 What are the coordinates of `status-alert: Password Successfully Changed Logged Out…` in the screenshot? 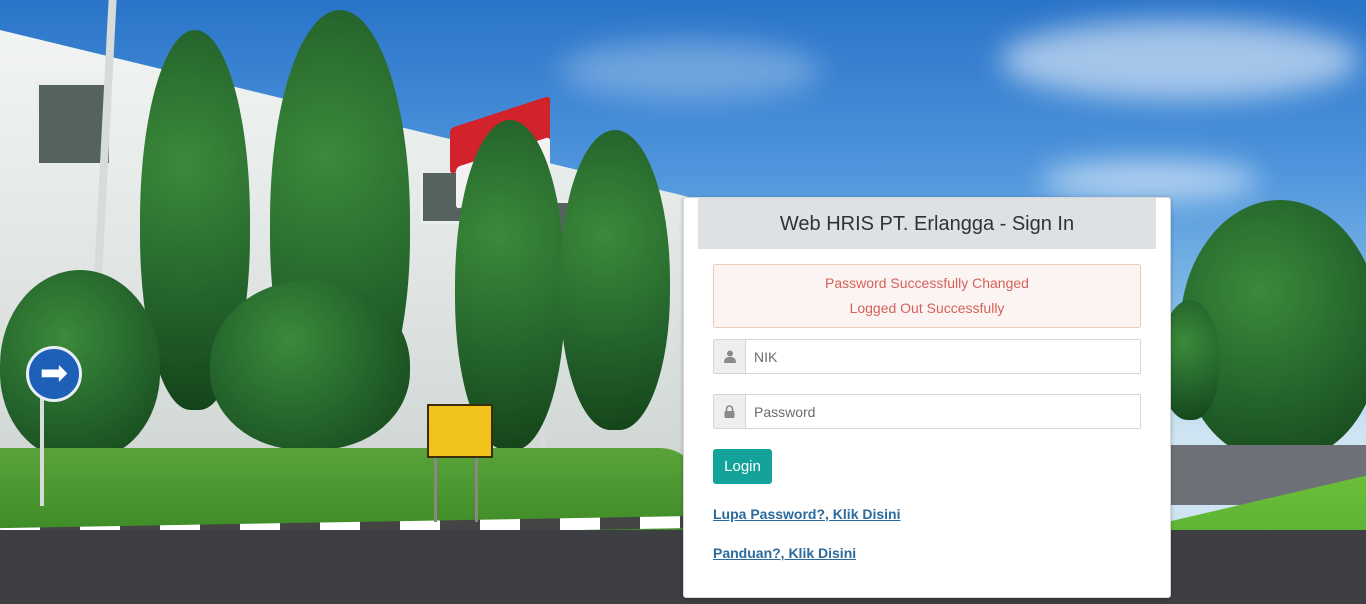 It's located at (927, 296).